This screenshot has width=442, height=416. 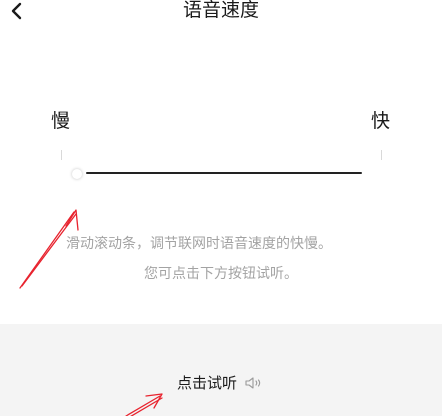 What do you see at coordinates (381, 121) in the screenshot?
I see `fast-label: 快` at bounding box center [381, 121].